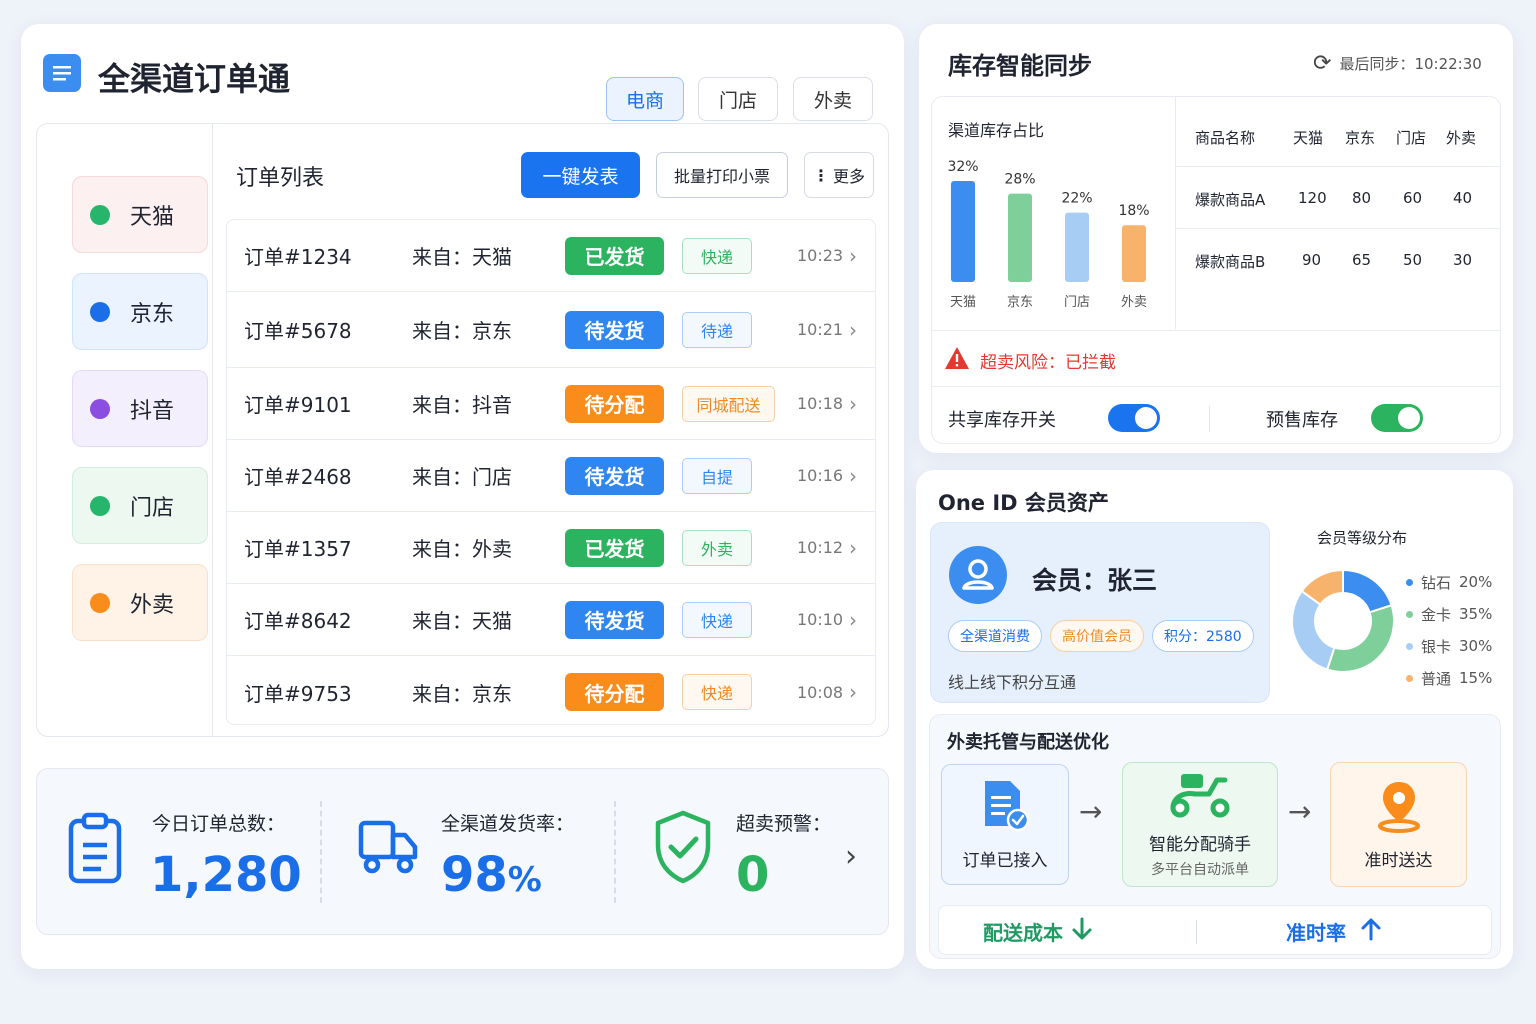 This screenshot has width=1536, height=1024. What do you see at coordinates (388, 850) in the screenshot?
I see `truck-icon` at bounding box center [388, 850].